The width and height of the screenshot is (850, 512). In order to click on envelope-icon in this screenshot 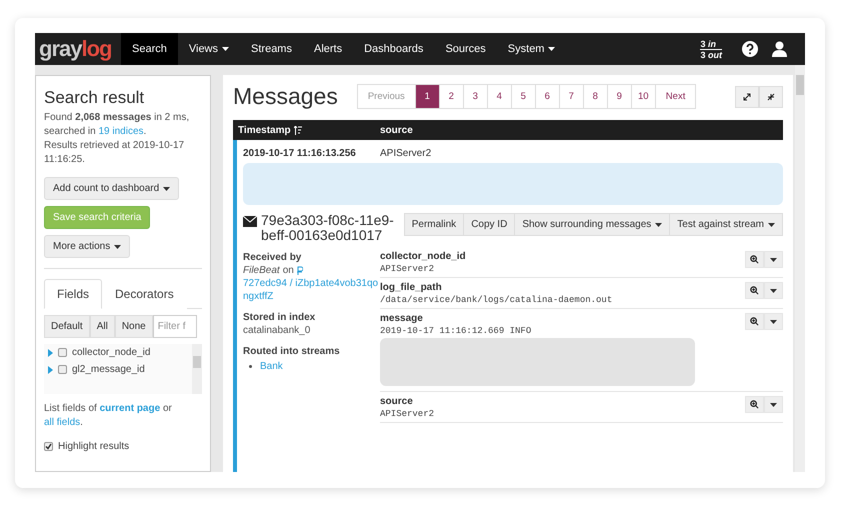, I will do `click(250, 221)`.